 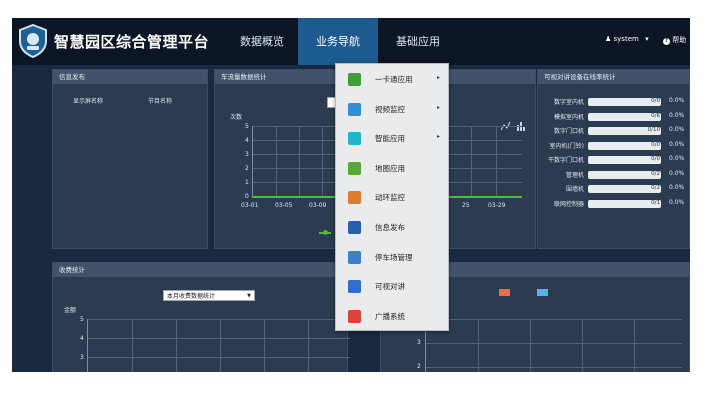 I want to click on menu-item-label: 可视对讲, so click(x=390, y=287).